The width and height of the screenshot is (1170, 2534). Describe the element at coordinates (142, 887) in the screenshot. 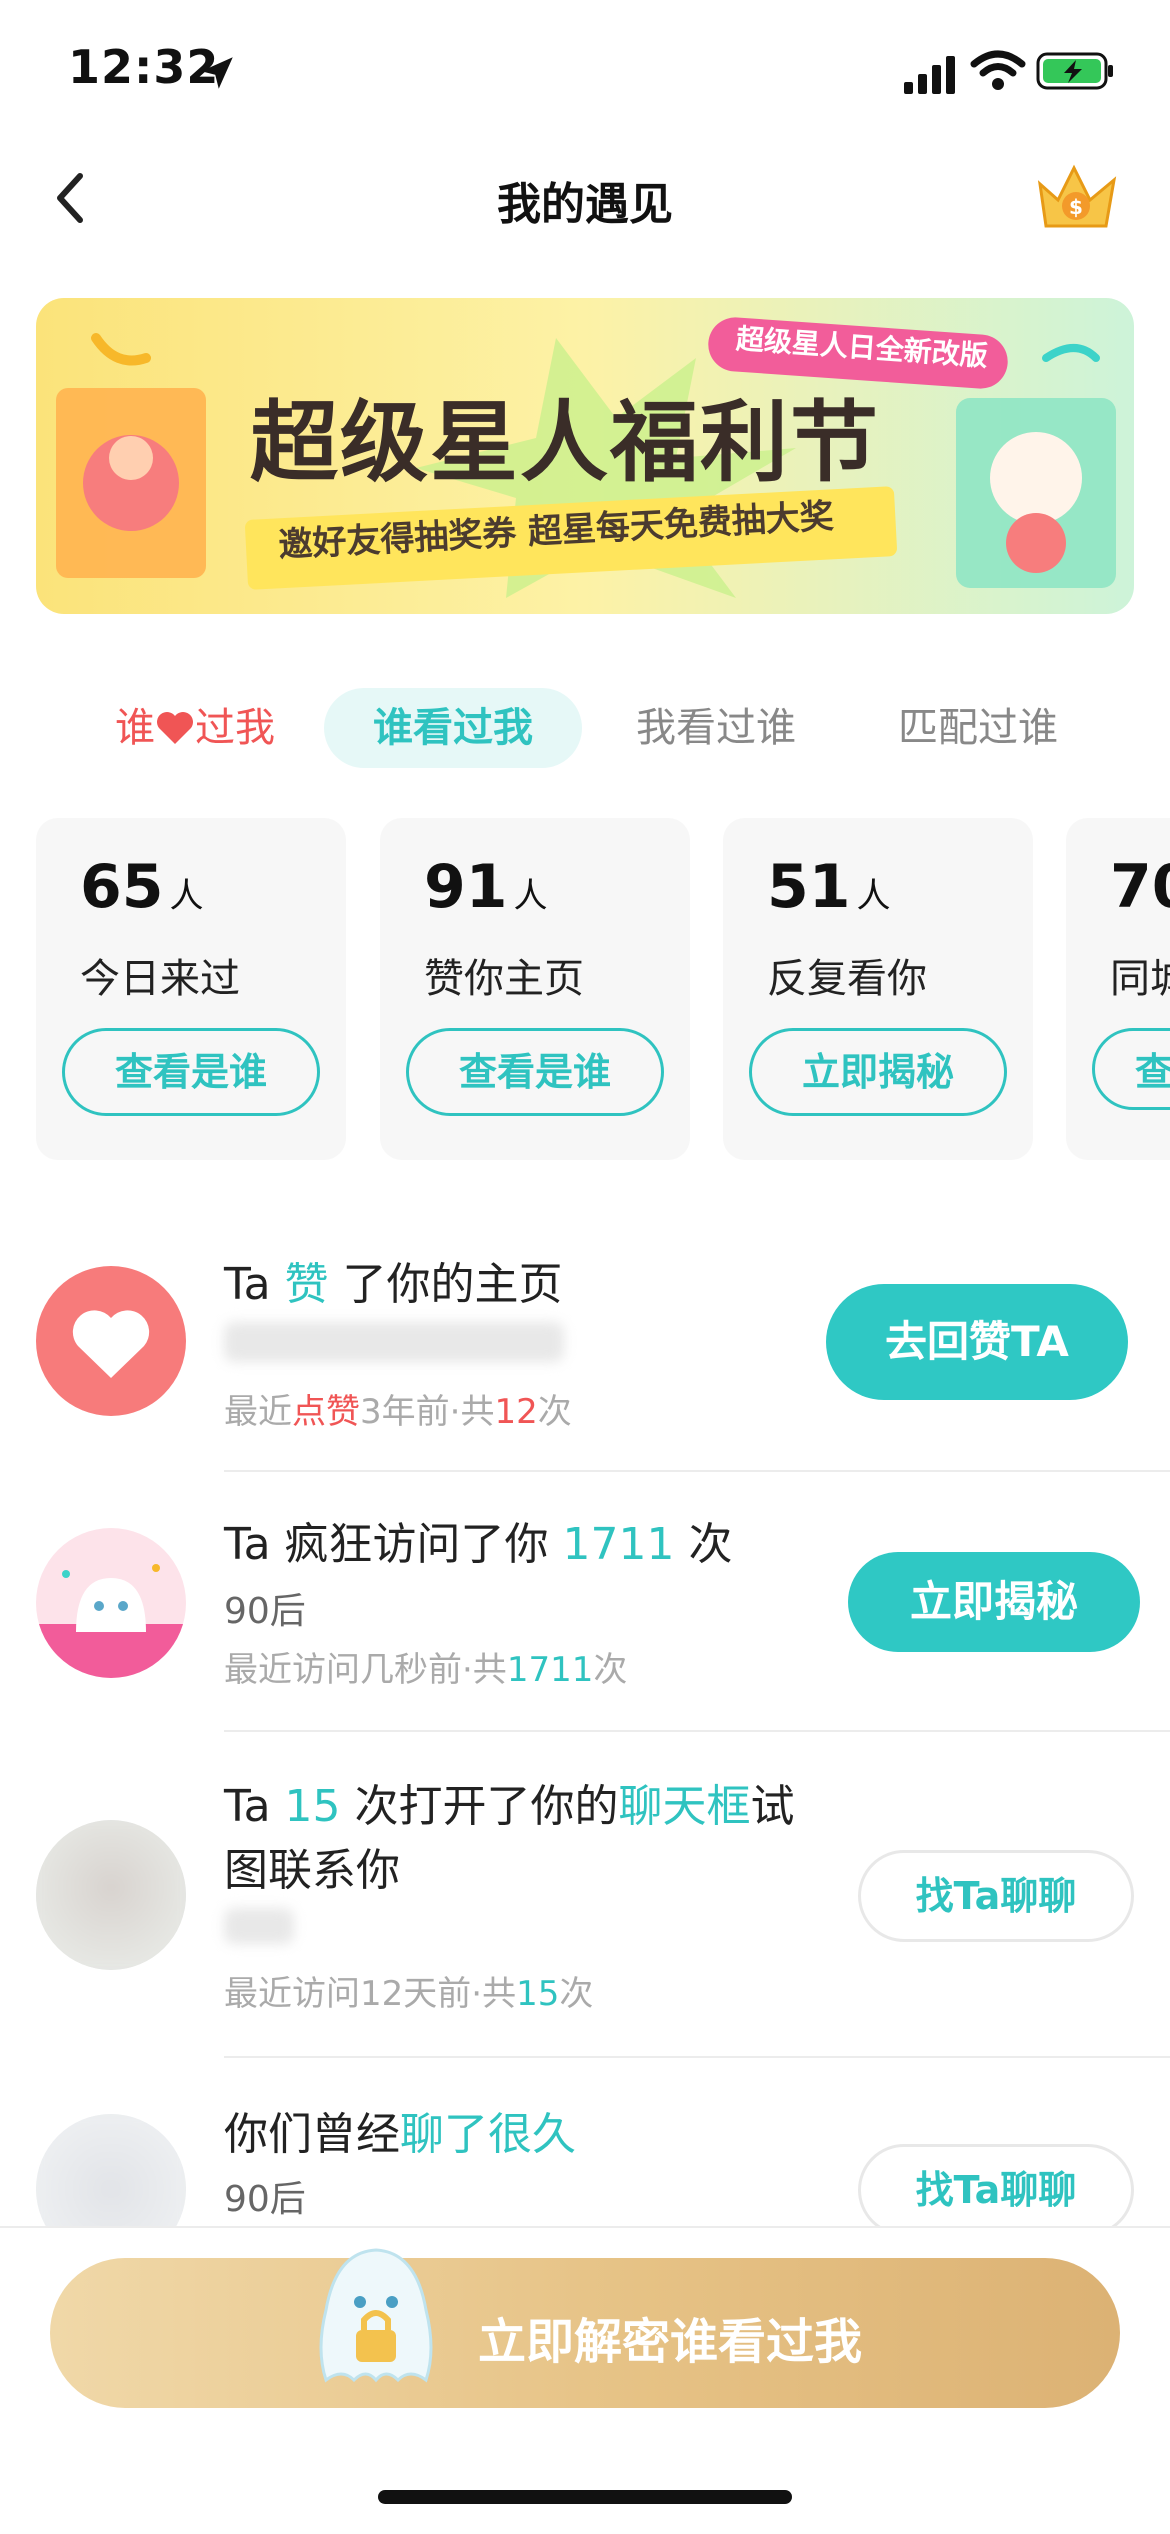

I see `stat-number: 65 人` at that location.